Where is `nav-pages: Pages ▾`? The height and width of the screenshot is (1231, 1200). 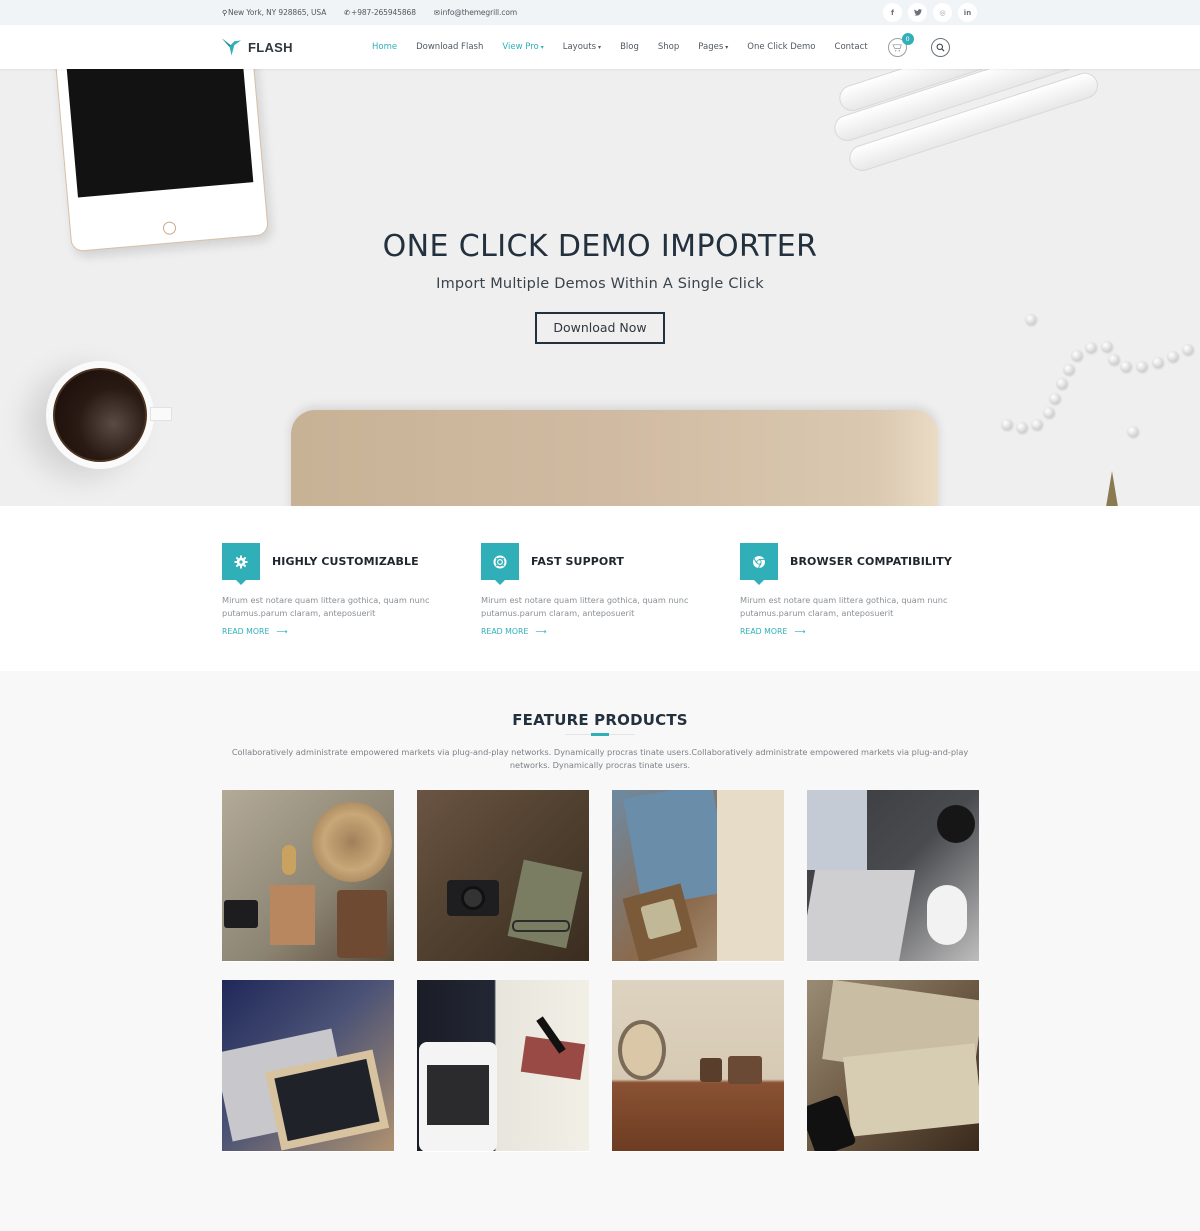 nav-pages: Pages ▾ is located at coordinates (713, 47).